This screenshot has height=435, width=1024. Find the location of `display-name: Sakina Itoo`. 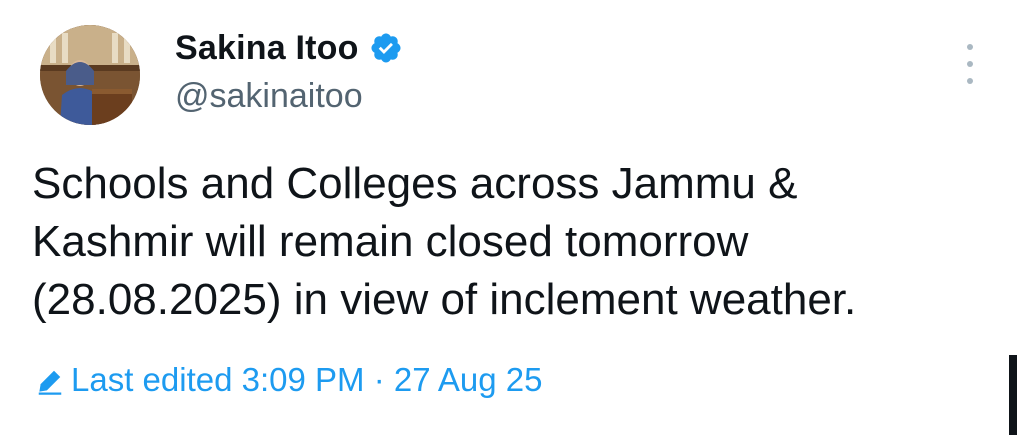

display-name: Sakina Itoo is located at coordinates (267, 48).